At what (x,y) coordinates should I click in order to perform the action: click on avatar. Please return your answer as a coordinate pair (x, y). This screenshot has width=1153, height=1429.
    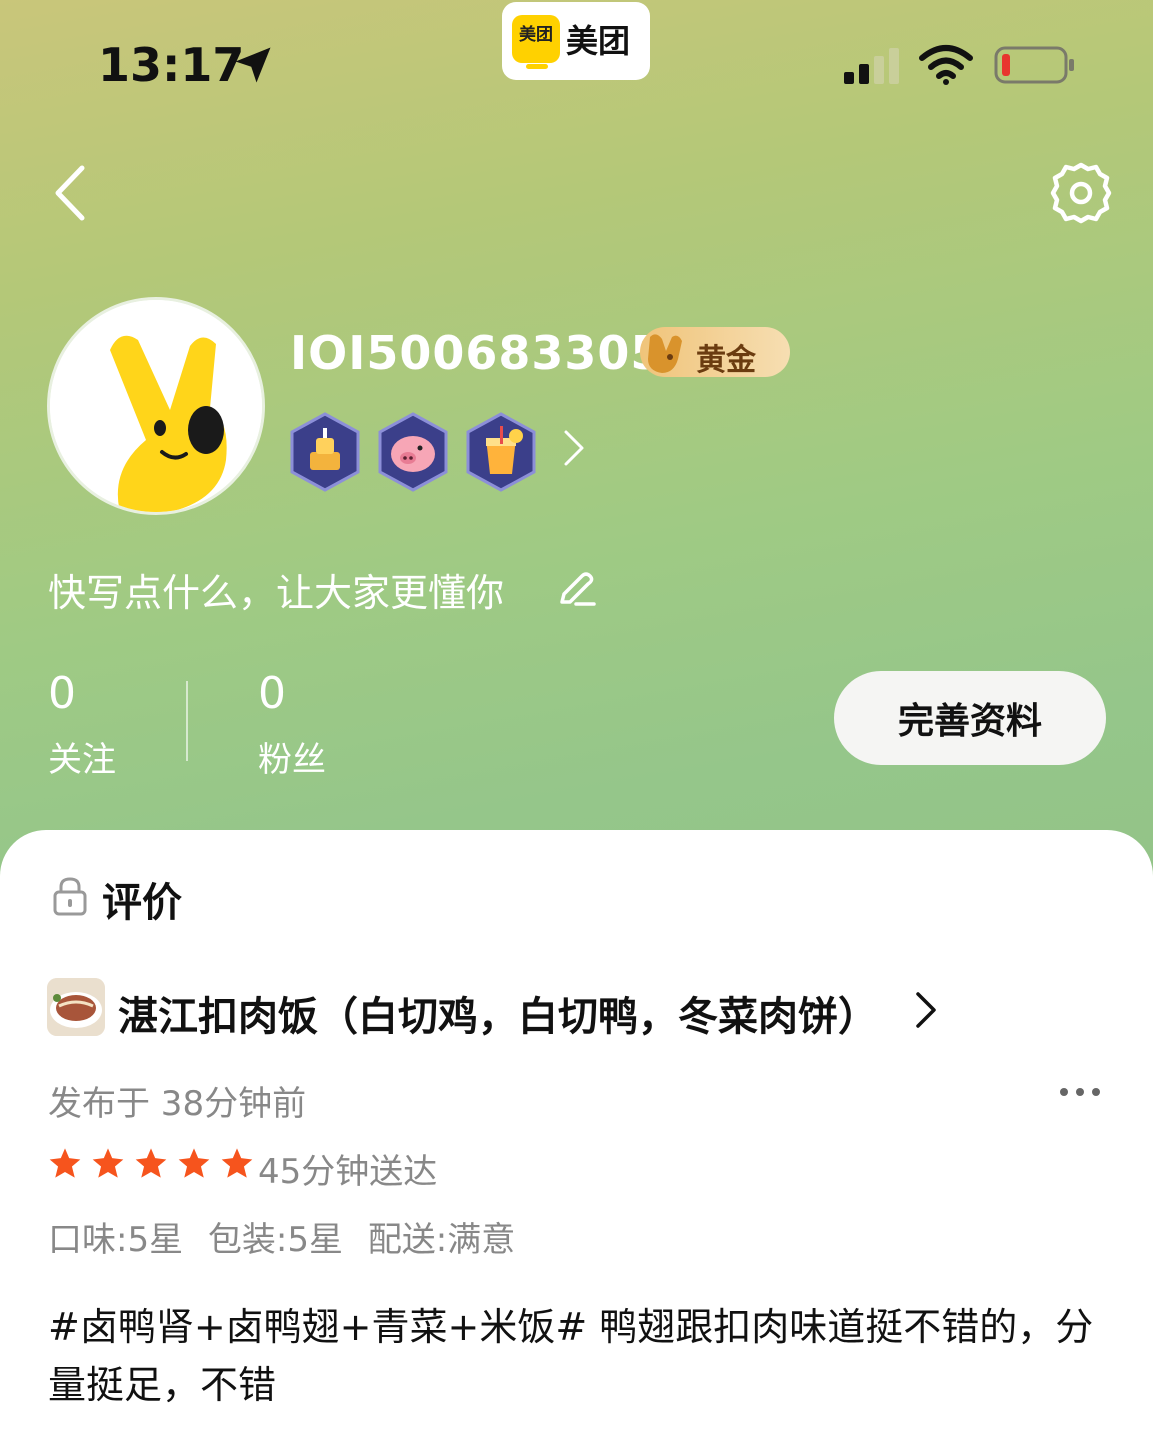
    Looking at the image, I should click on (156, 406).